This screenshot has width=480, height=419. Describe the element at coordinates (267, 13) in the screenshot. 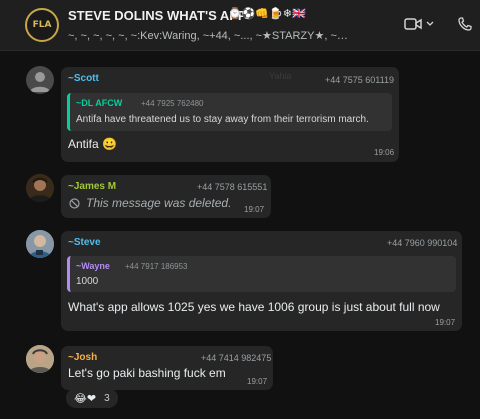

I see `group-title-emojis: ⌚⚽👊🍺❄🇬🇧` at that location.